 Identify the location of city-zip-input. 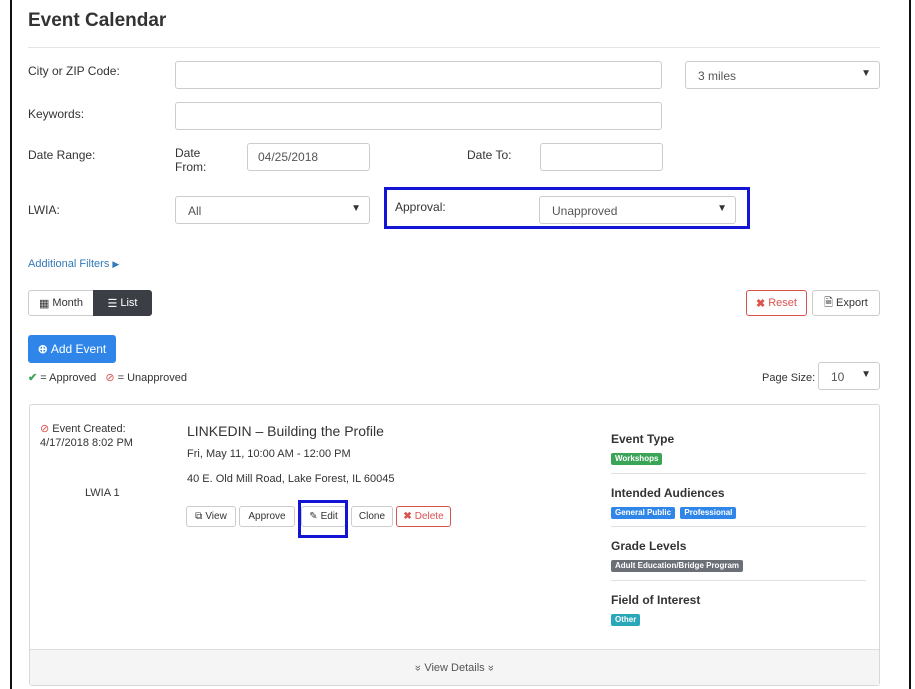
(418, 75).